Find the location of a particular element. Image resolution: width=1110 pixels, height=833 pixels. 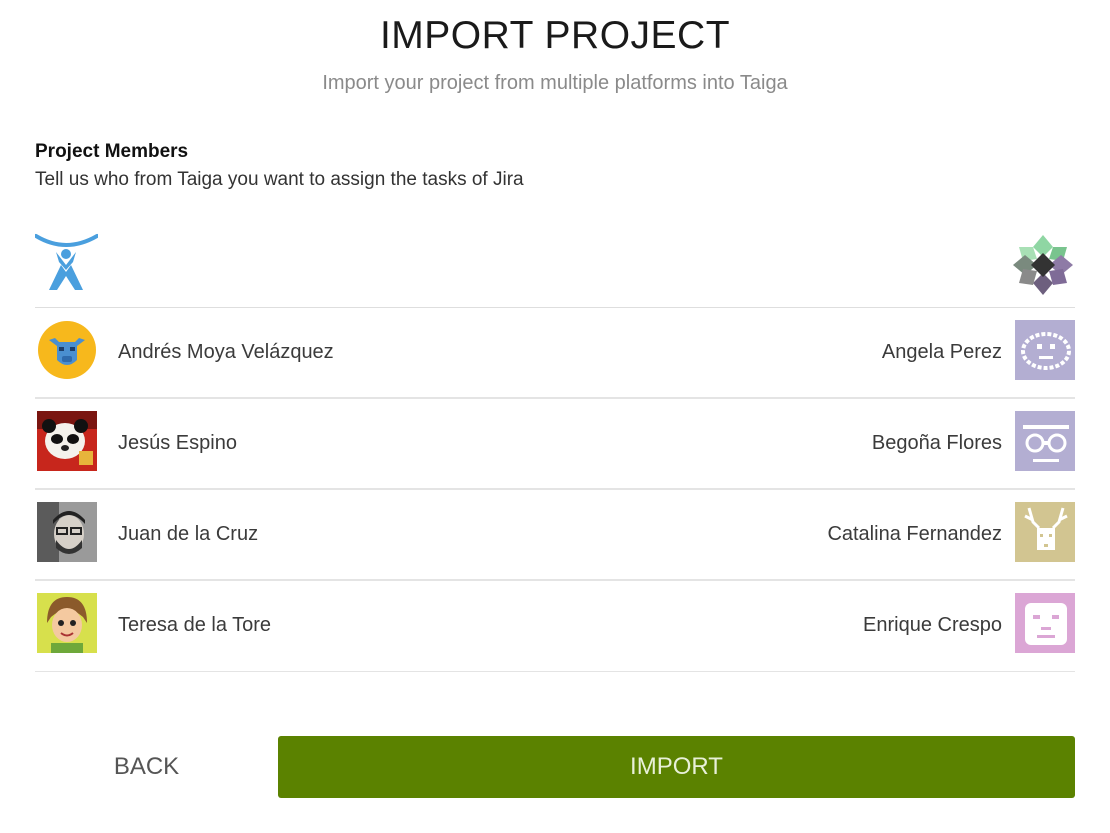

target-member-name: Catalina Fernandez is located at coordinates (914, 534).